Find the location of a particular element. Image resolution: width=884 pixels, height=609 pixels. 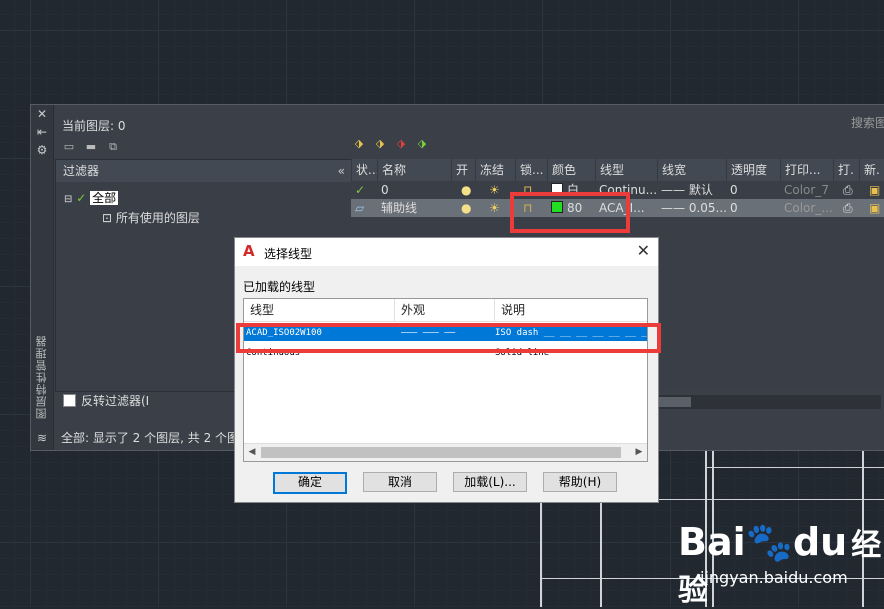

cancel-button: 取消 is located at coordinates (400, 482).